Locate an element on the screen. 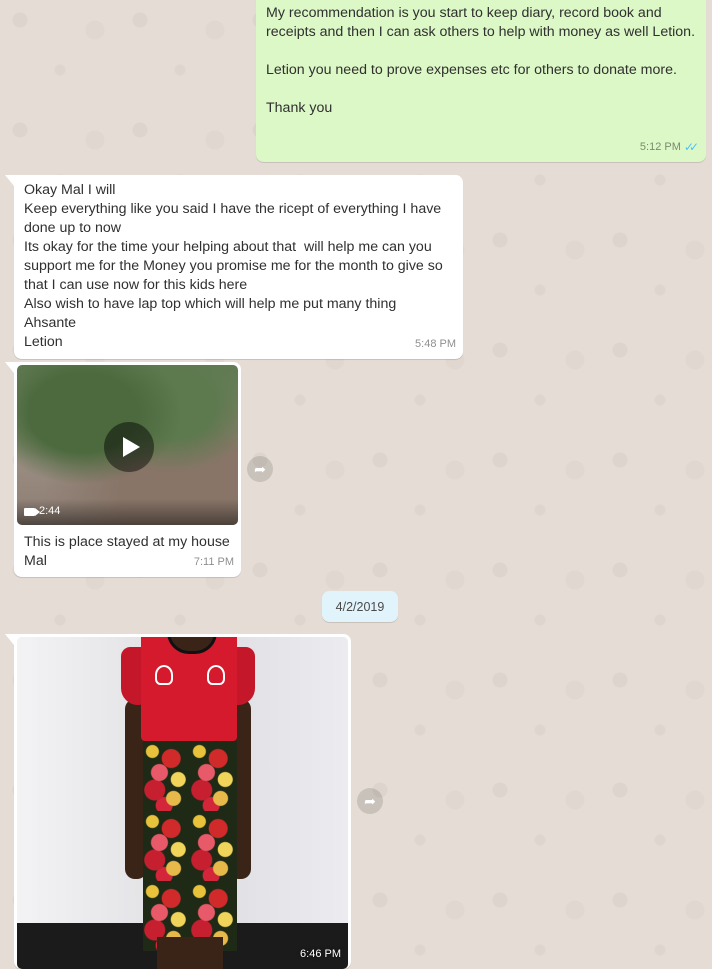 The image size is (712, 969). message-time: 5:48 PM is located at coordinates (435, 344).